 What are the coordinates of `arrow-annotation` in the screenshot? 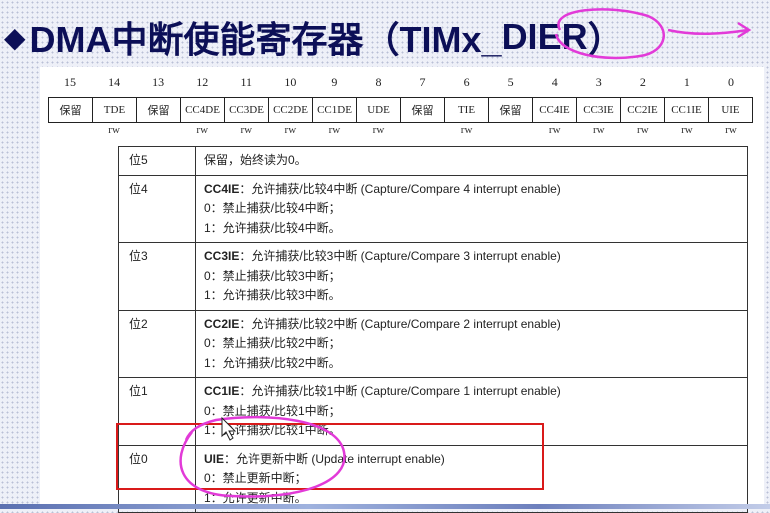 It's located at (708, 31).